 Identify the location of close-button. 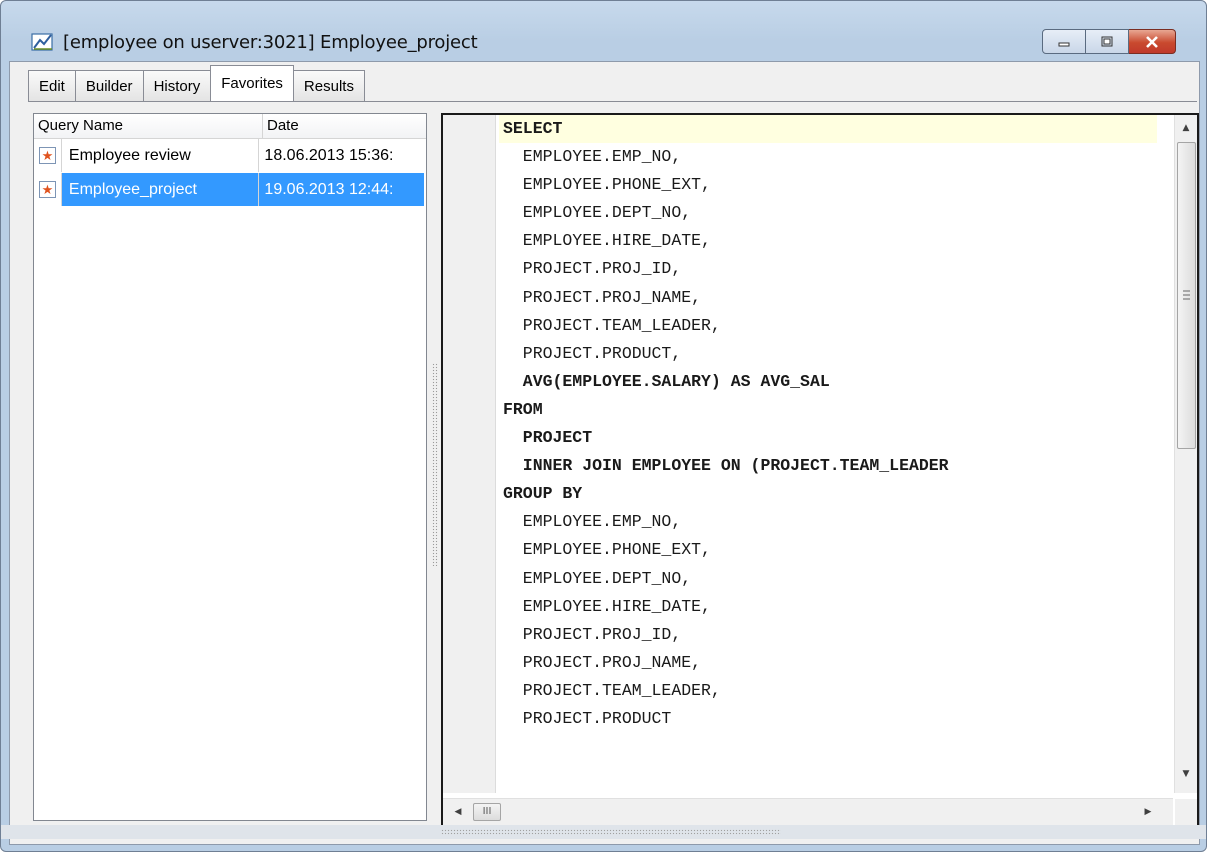
(1152, 41).